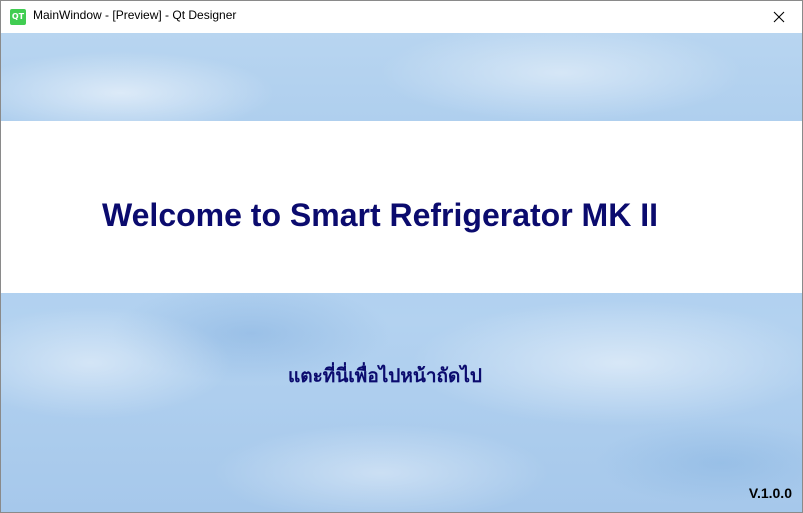 The height and width of the screenshot is (513, 803). I want to click on title-bar: QT MainWindow - [Preview] - Qt Designer, so click(401, 16).